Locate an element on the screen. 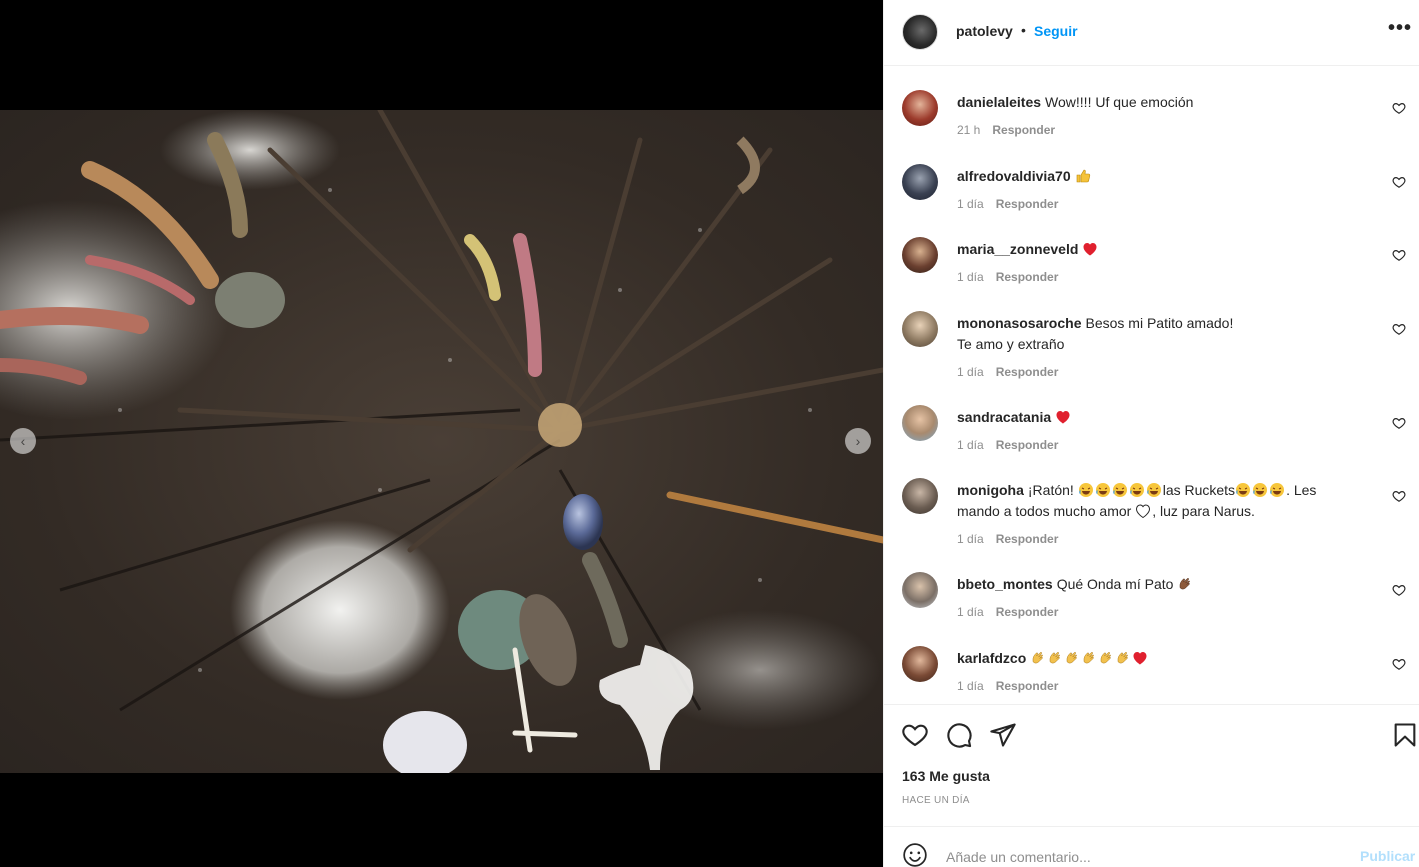  comment-username: bbeto_montes is located at coordinates (1005, 584).